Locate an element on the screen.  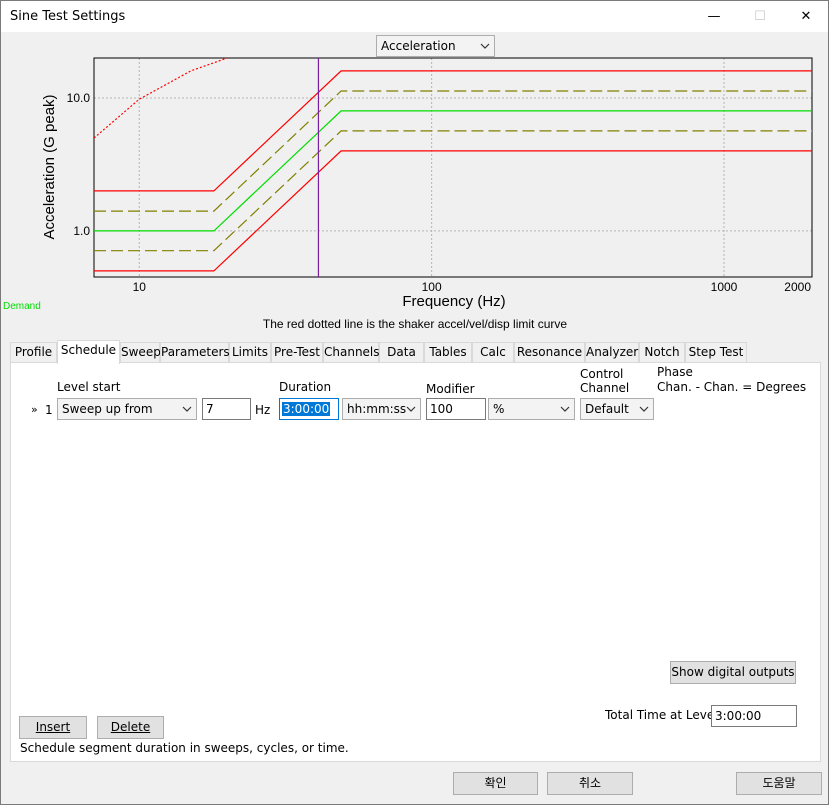
maximize-icon: ☐ is located at coordinates (760, 16).